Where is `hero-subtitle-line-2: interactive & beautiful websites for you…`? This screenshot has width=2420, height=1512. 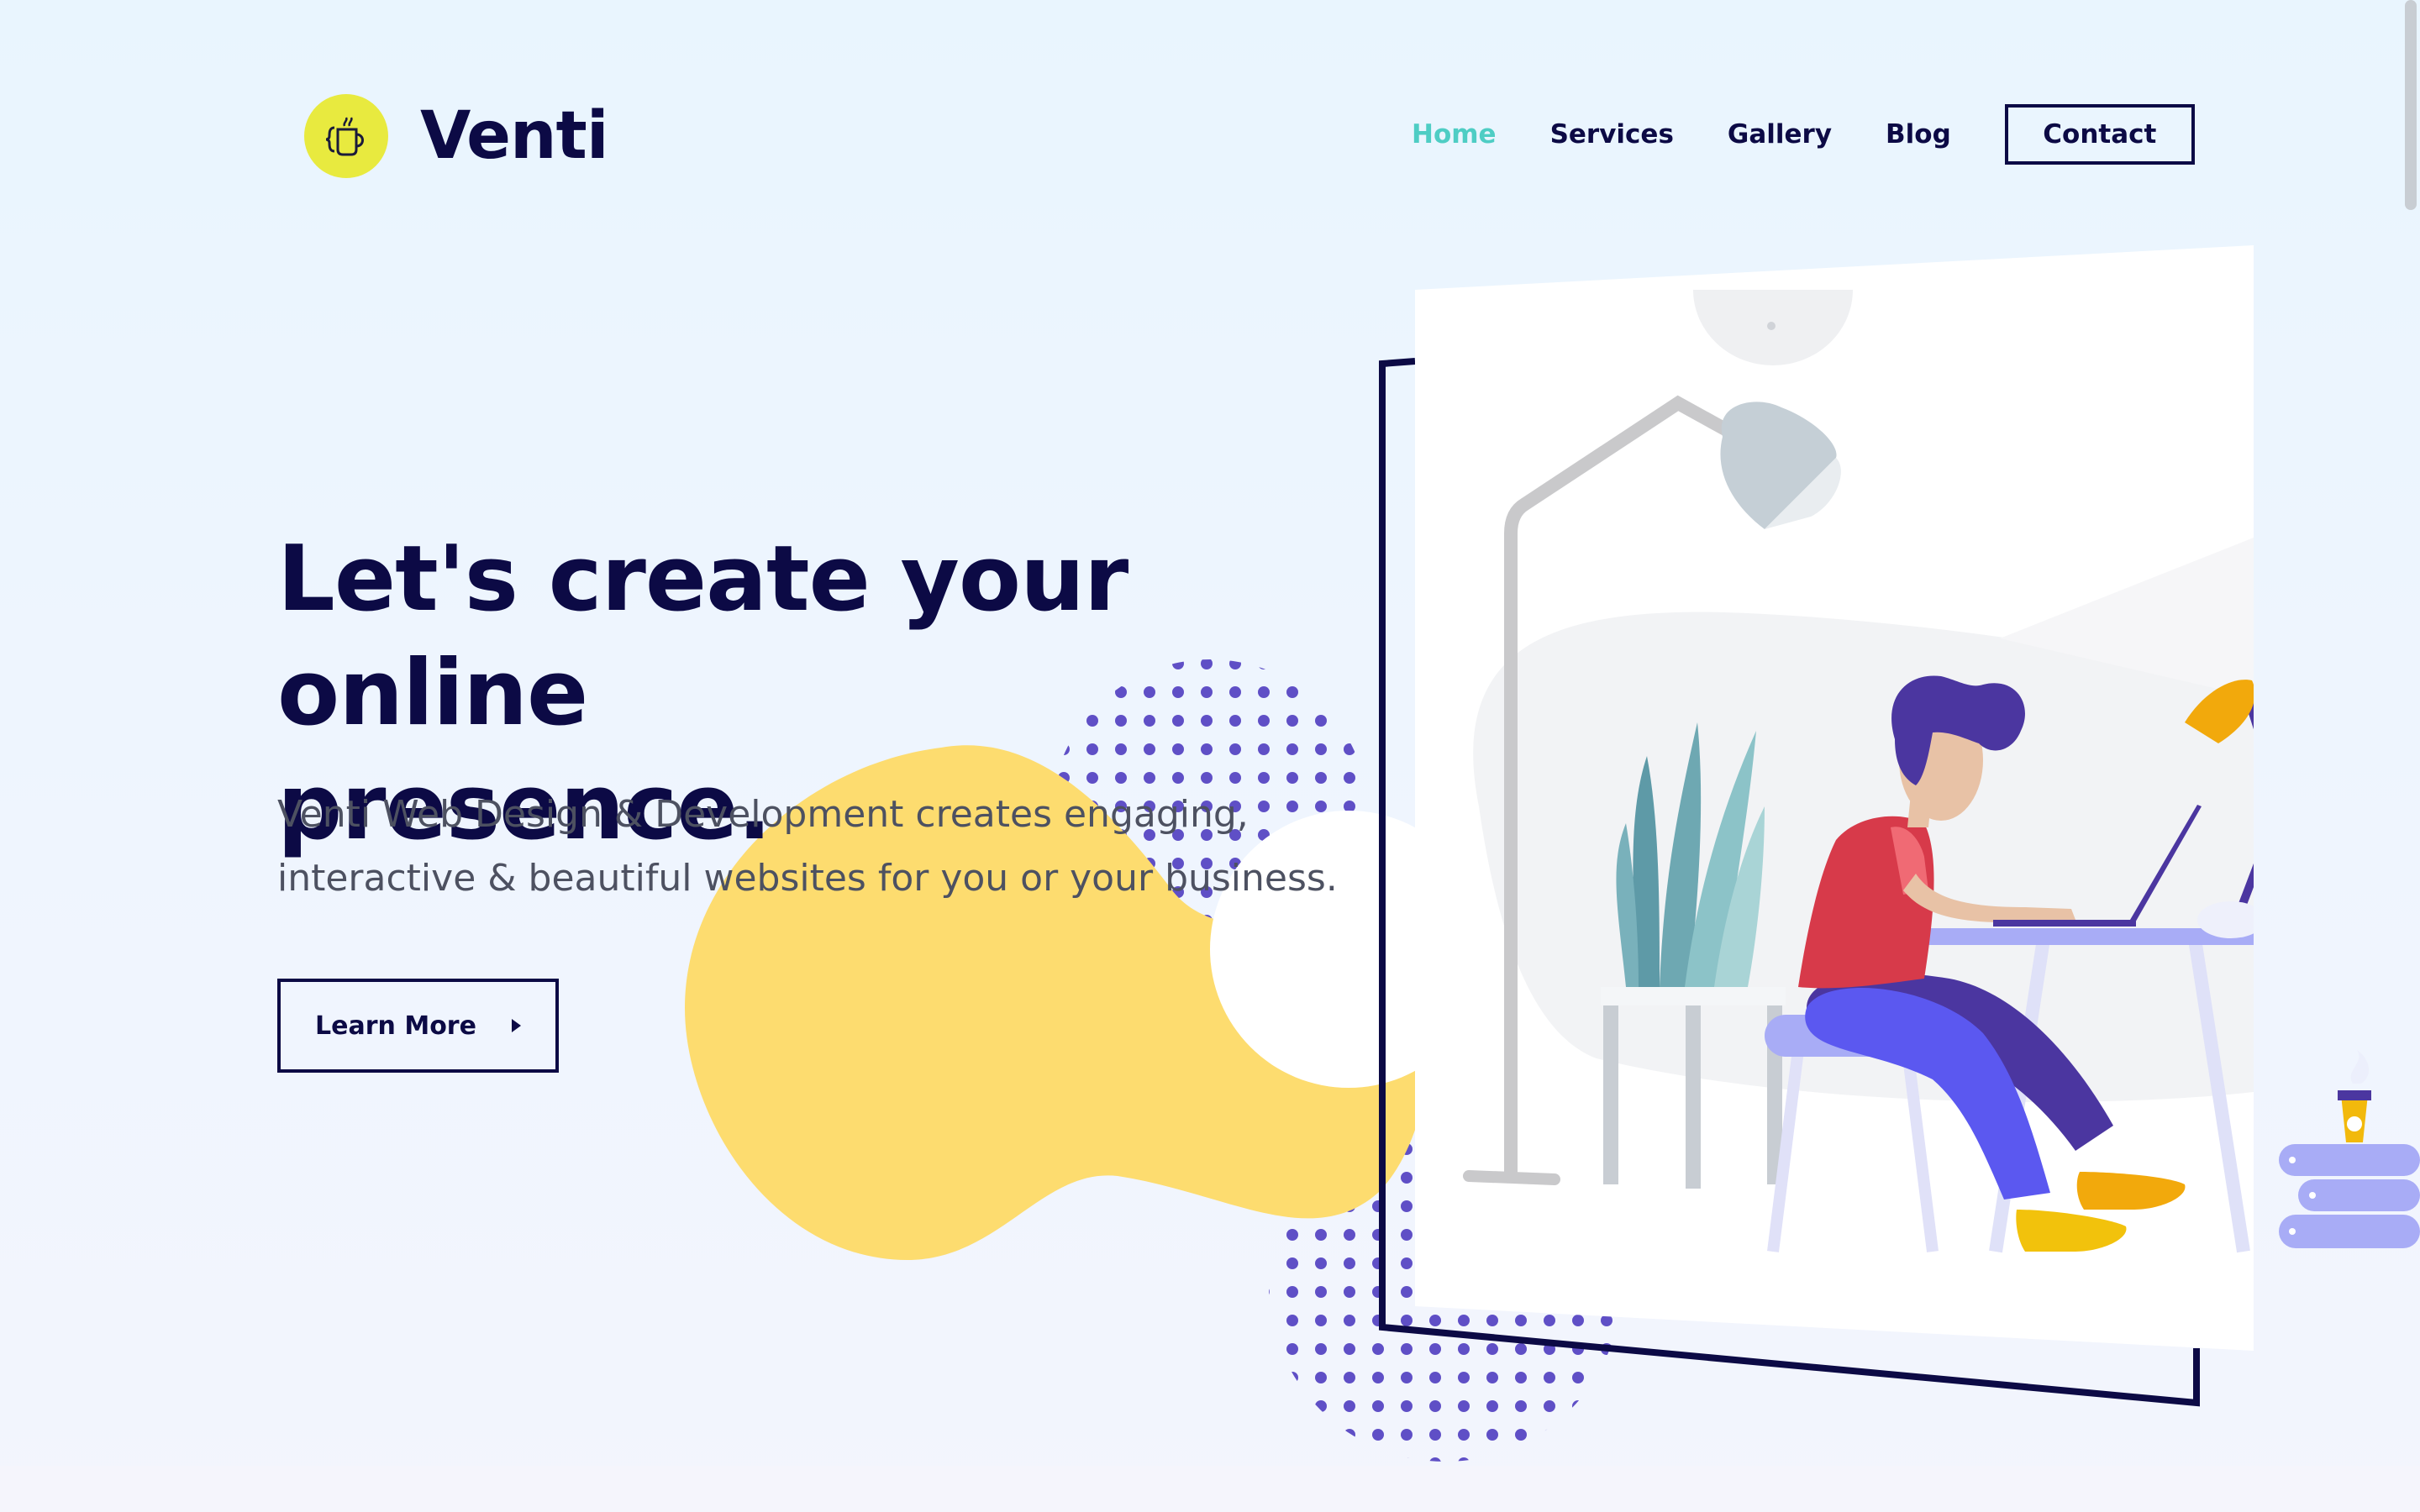 hero-subtitle-line-2: interactive & beautiful websites for you… is located at coordinates (808, 878).